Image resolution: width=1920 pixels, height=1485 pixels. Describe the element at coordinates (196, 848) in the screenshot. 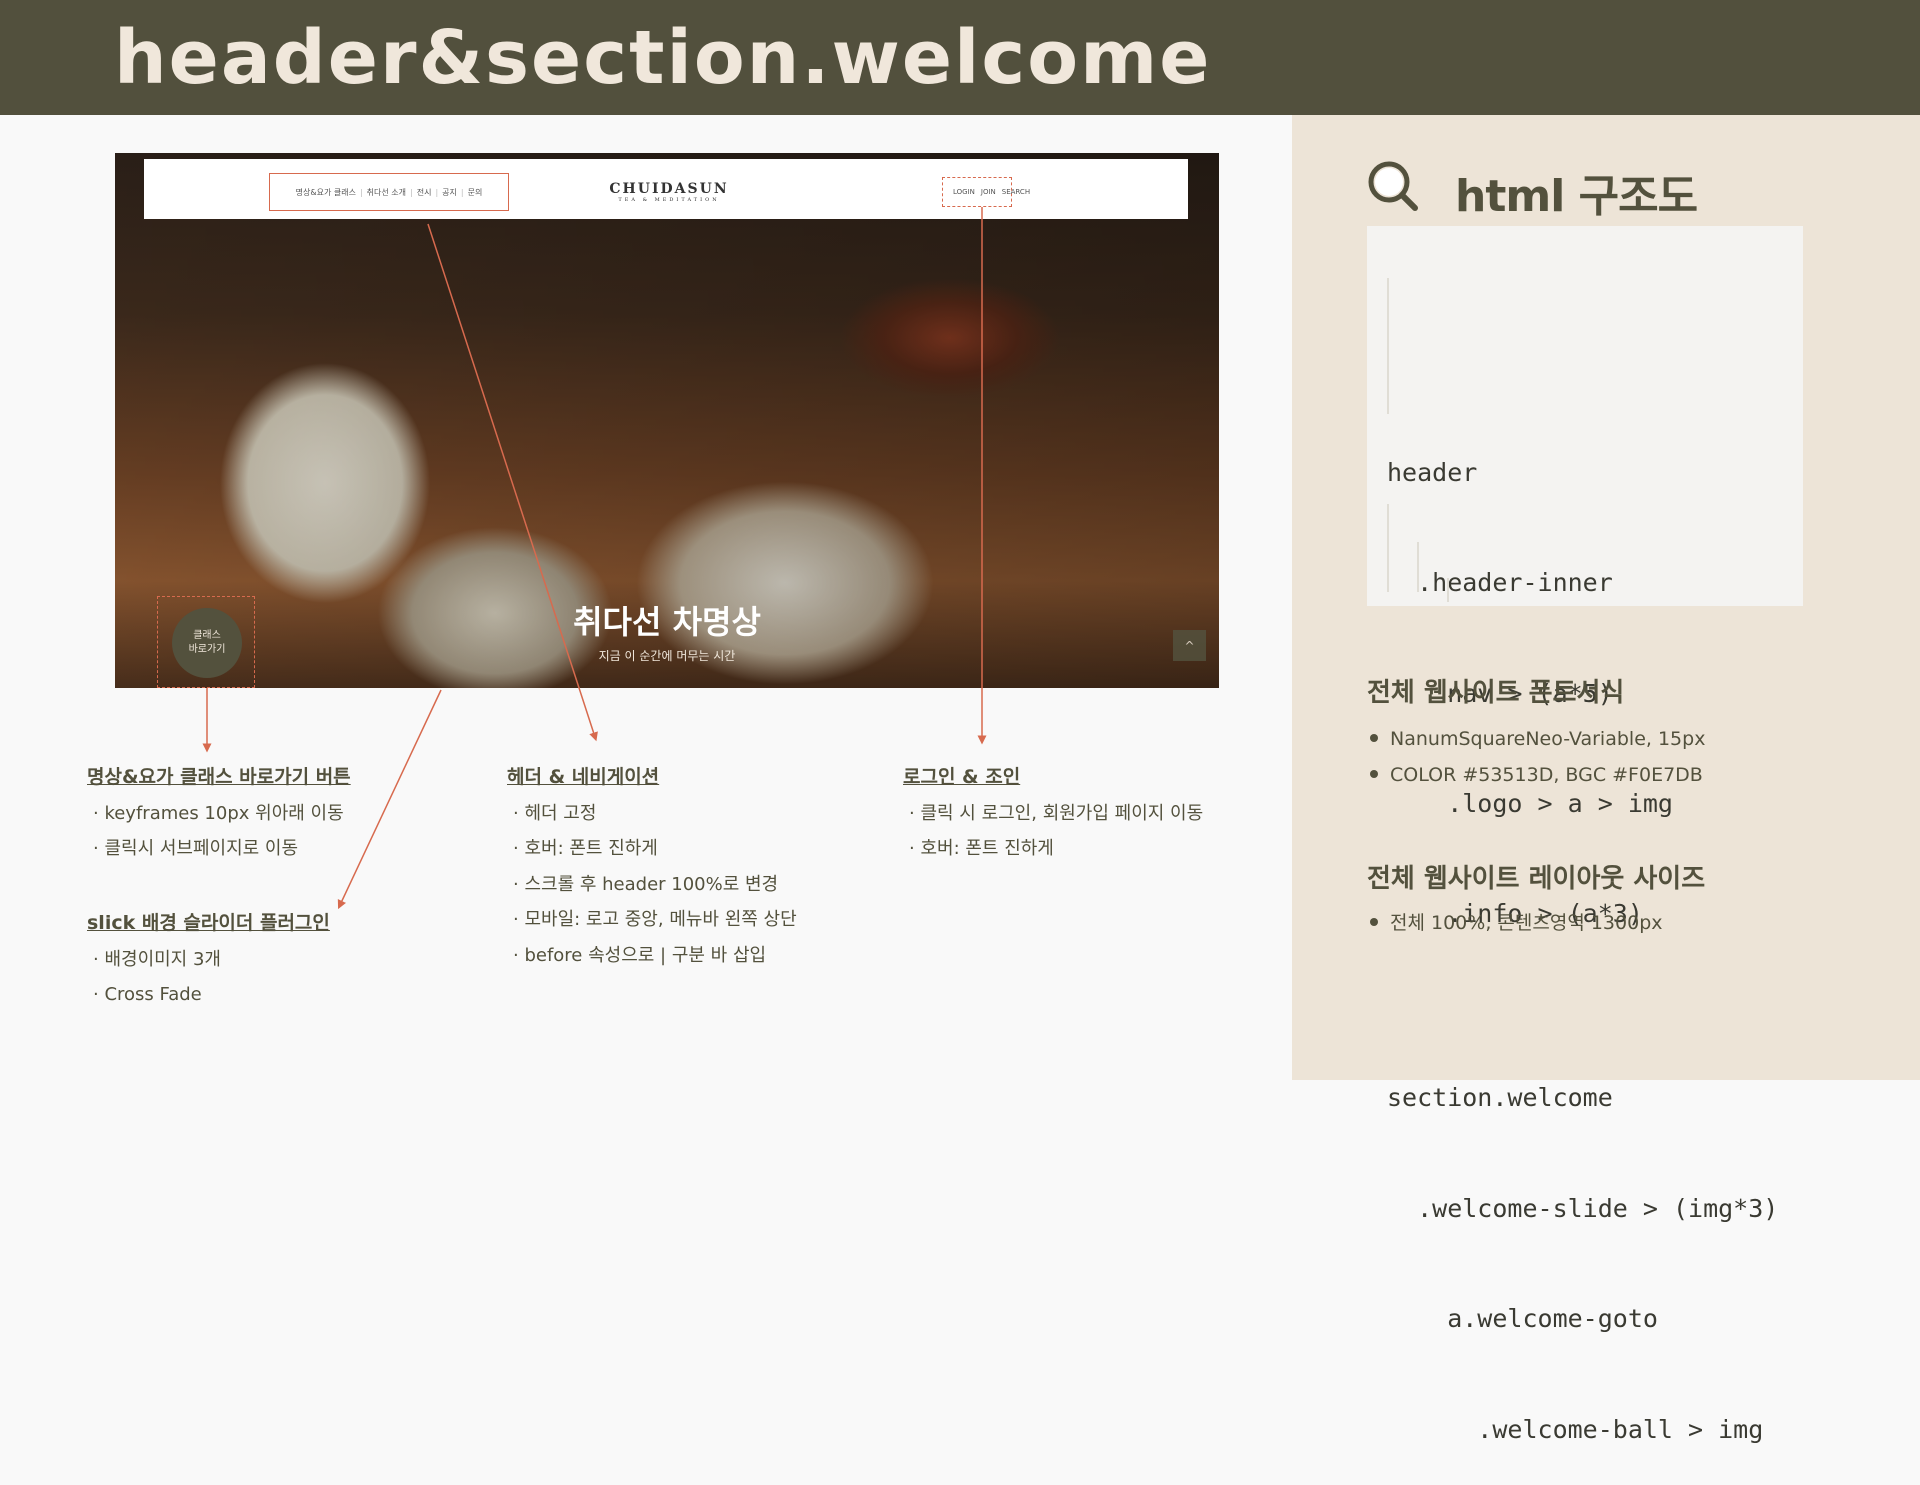

I see `note-item: · 클릭시 서브페이지로 이동` at that location.